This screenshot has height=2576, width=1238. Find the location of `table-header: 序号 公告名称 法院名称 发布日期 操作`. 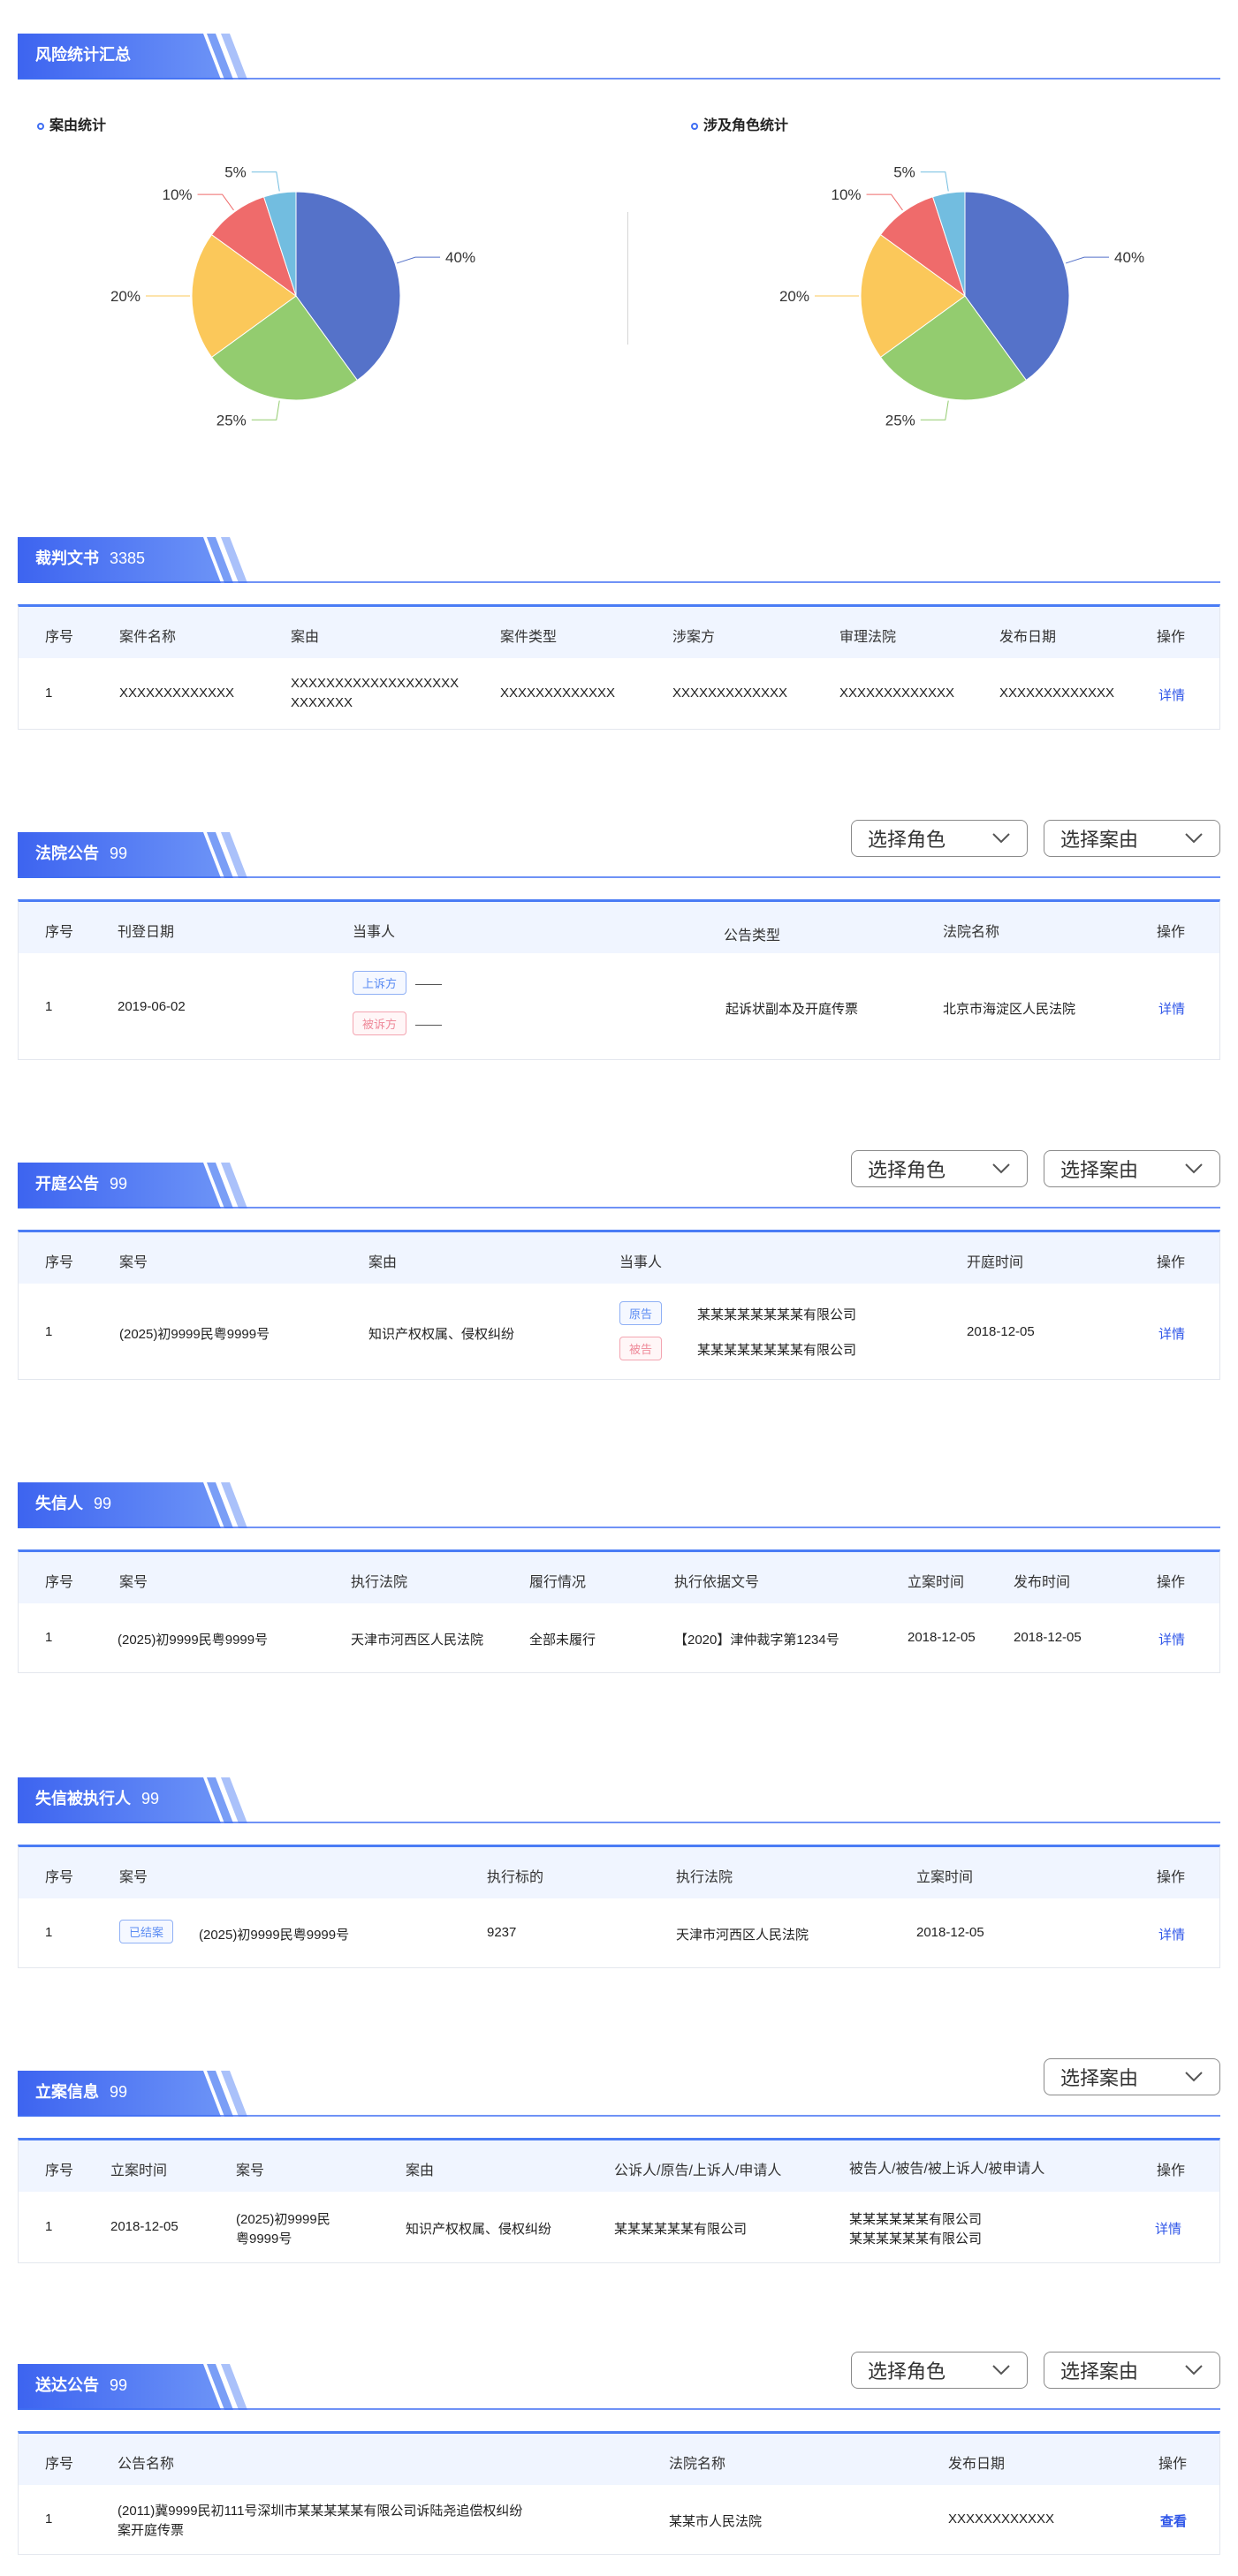

table-header: 序号 公告名称 法院名称 发布日期 操作 is located at coordinates (619, 2459).